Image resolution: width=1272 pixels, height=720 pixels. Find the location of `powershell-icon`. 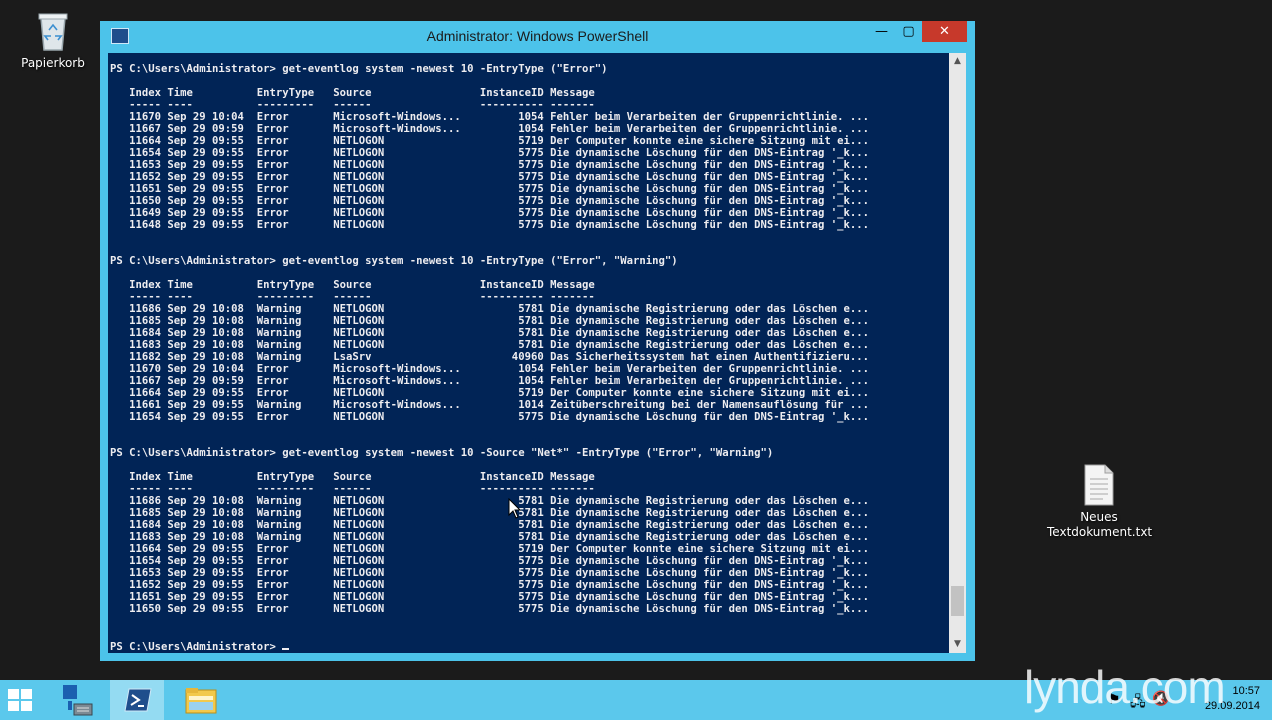

powershell-icon is located at coordinates (138, 700).